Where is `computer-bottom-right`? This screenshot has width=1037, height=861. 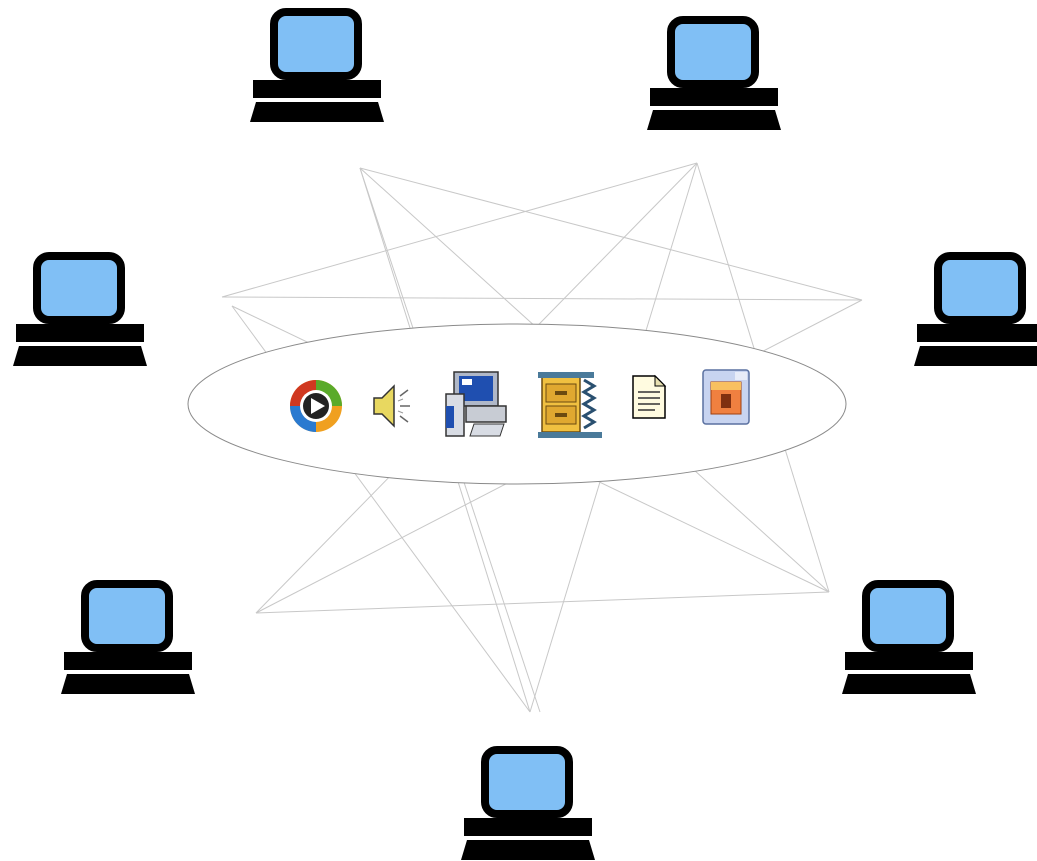
computer-bottom-right is located at coordinates (909, 639).